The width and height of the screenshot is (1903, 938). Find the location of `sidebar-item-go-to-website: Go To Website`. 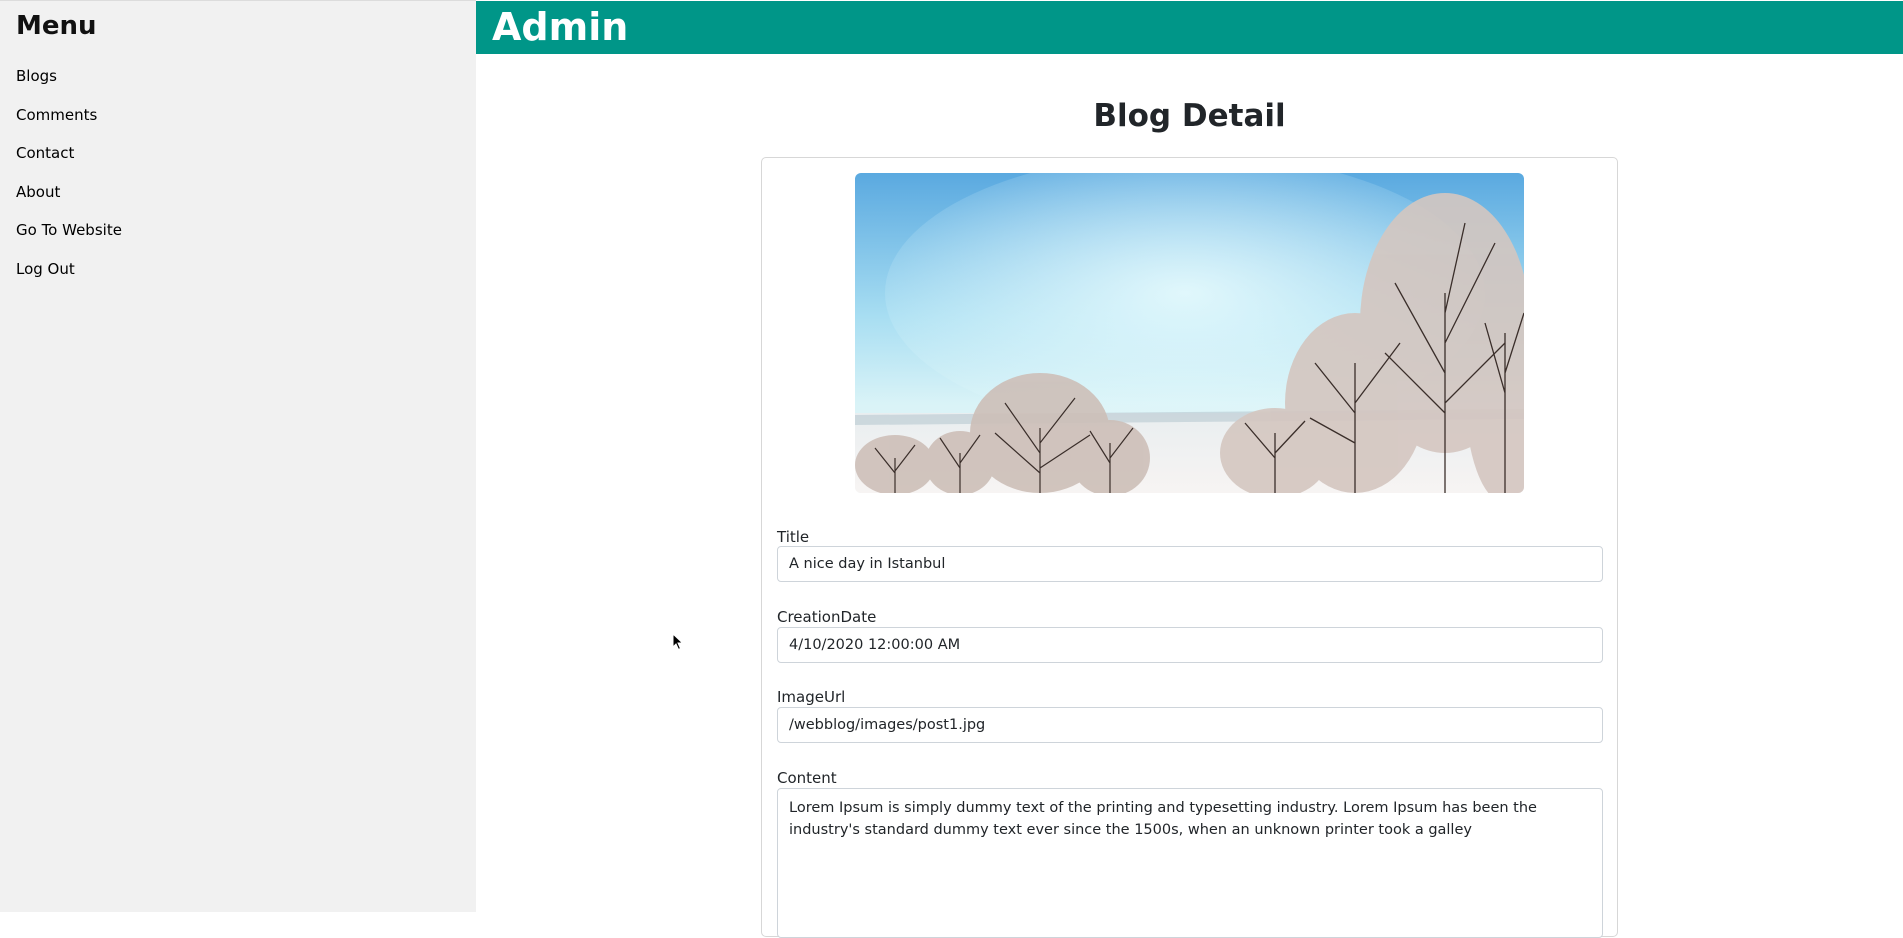

sidebar-item-go-to-website: Go To Website is located at coordinates (69, 238).